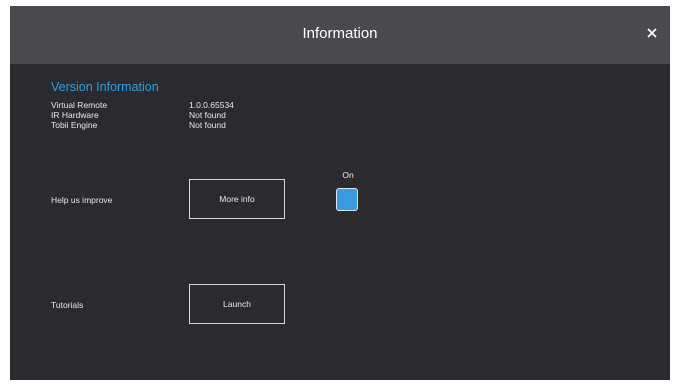 This screenshot has height=385, width=681. Describe the element at coordinates (105, 87) in the screenshot. I see `version-information-heading: Version Information` at that location.